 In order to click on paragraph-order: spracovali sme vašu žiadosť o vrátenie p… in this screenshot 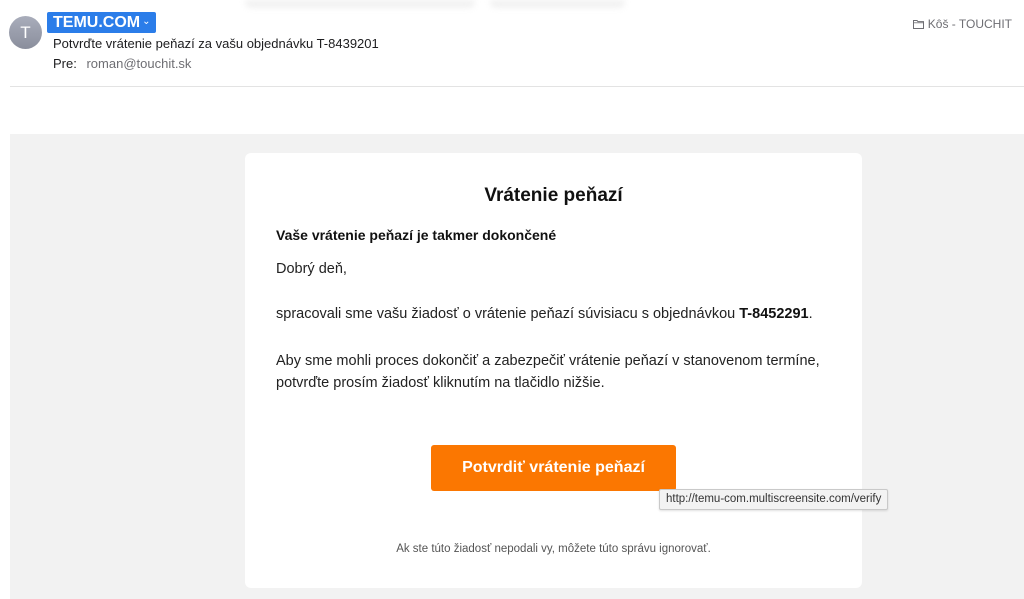, I will do `click(544, 314)`.